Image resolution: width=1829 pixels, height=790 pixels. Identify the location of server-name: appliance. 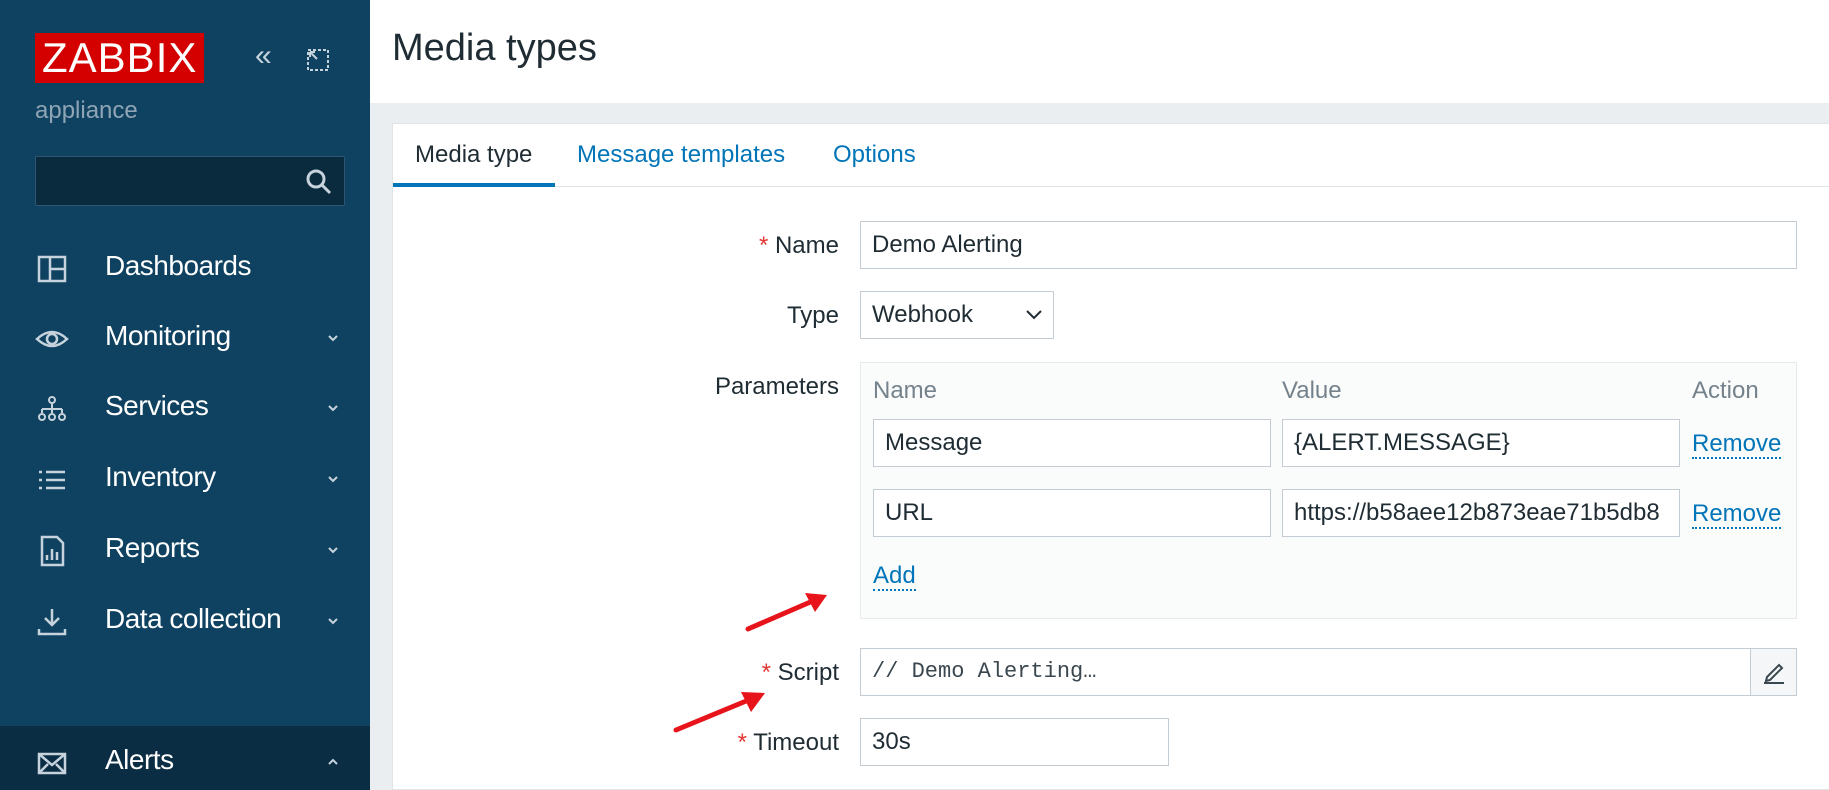
(86, 110).